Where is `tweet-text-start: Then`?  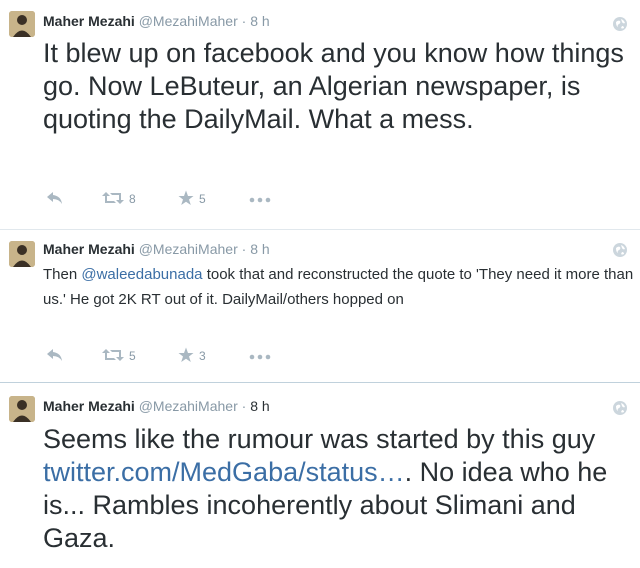 tweet-text-start: Then is located at coordinates (62, 274).